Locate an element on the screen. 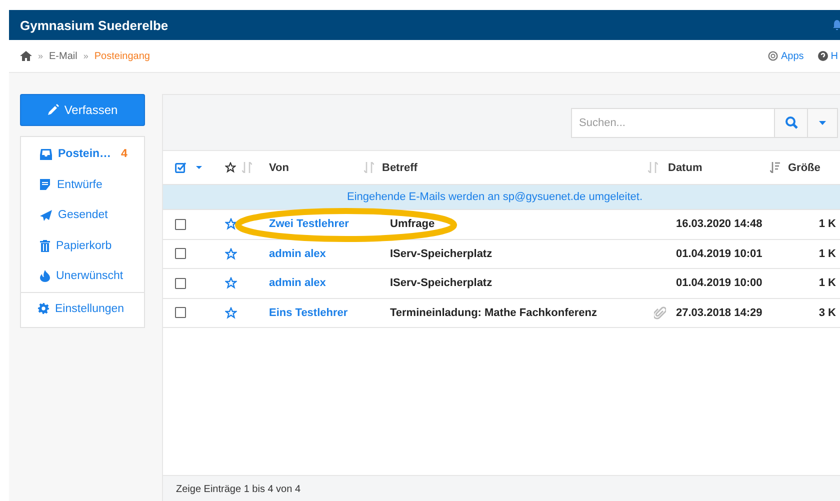 The width and height of the screenshot is (840, 501). forwarding-notice: Eingehende E-Mails werden an sp@gysuenet.de umgeleitet. is located at coordinates (501, 197).